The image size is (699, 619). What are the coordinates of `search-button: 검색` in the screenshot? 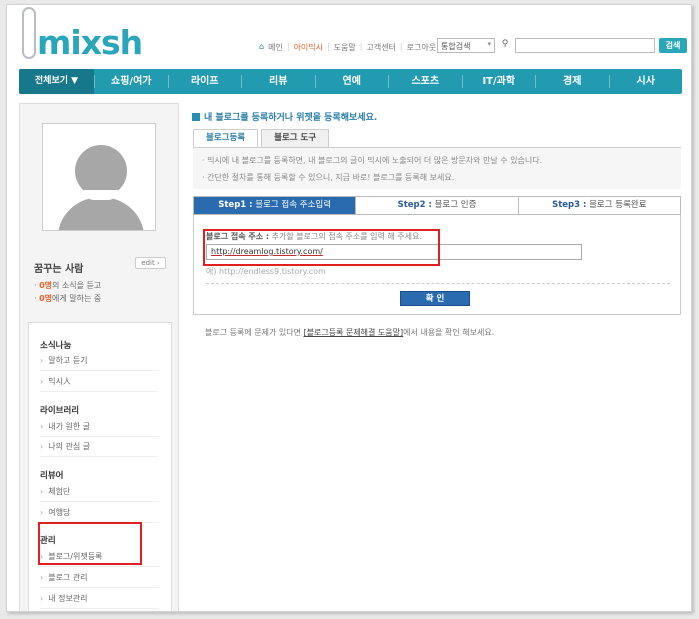 It's located at (673, 45).